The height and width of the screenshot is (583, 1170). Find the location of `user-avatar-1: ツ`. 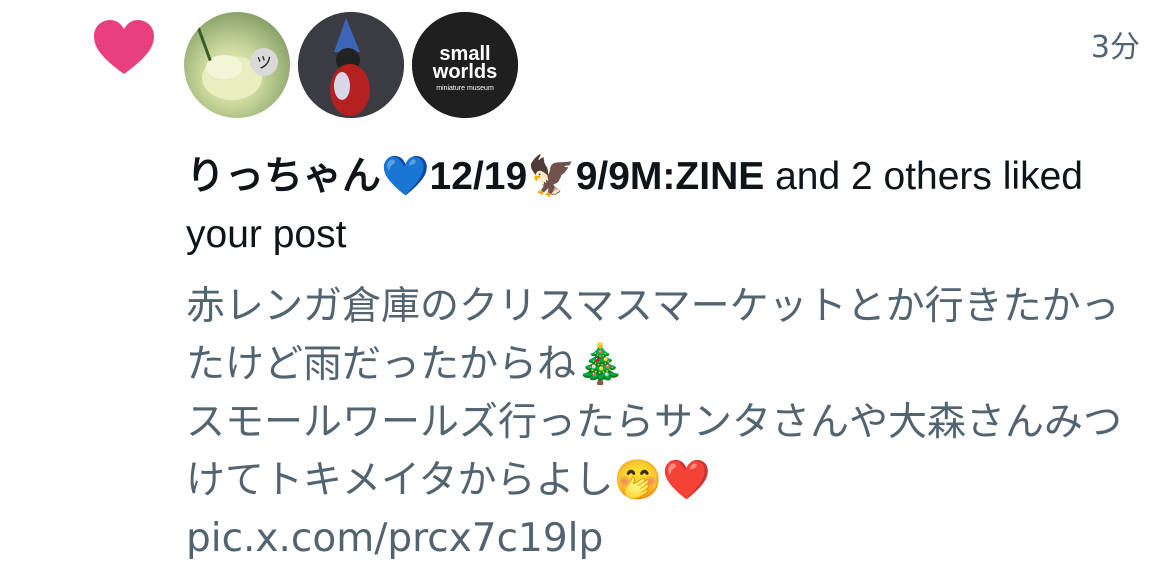

user-avatar-1: ツ is located at coordinates (237, 65).